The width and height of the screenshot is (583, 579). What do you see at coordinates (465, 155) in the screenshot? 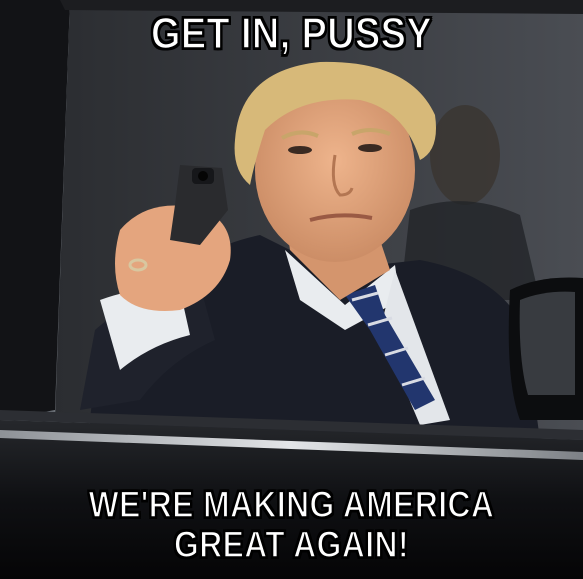
I see `passenger-silhouette` at bounding box center [465, 155].